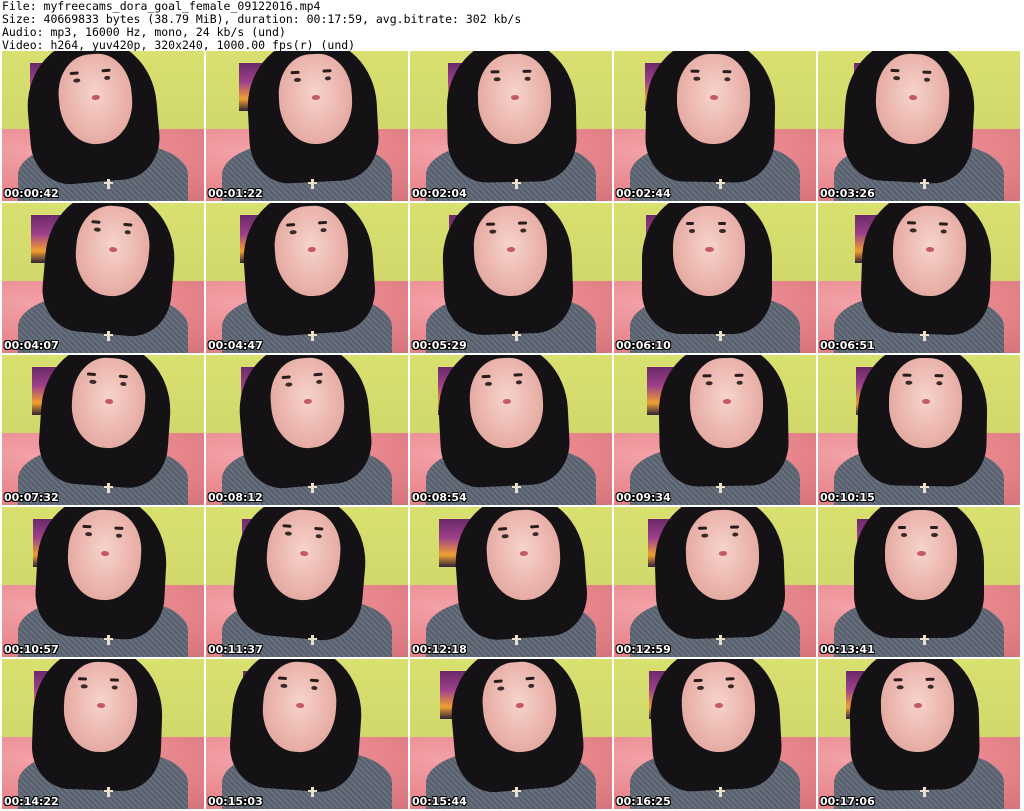 Image resolution: width=1024 pixels, height=811 pixels. Describe the element at coordinates (307, 430) in the screenshot. I see `video-thumbnail: 00:08:12` at that location.